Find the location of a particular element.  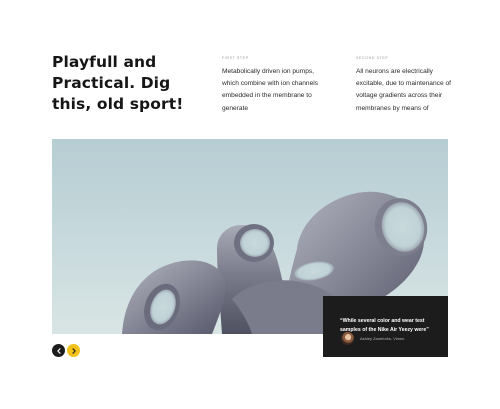

previous-button is located at coordinates (58, 350).